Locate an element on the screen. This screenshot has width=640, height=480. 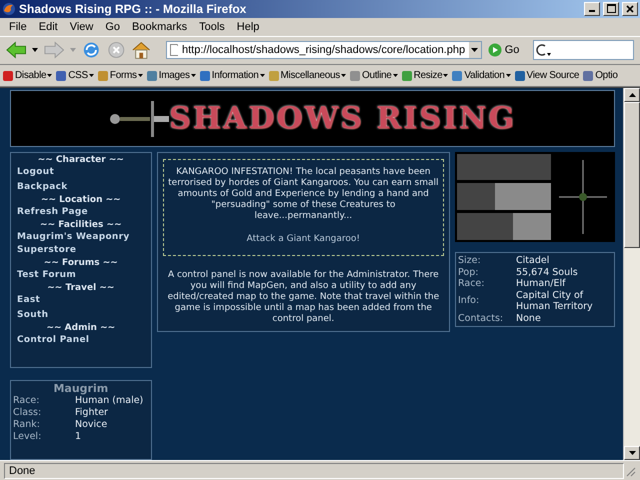
info-value: Human/Elf is located at coordinates (541, 284).